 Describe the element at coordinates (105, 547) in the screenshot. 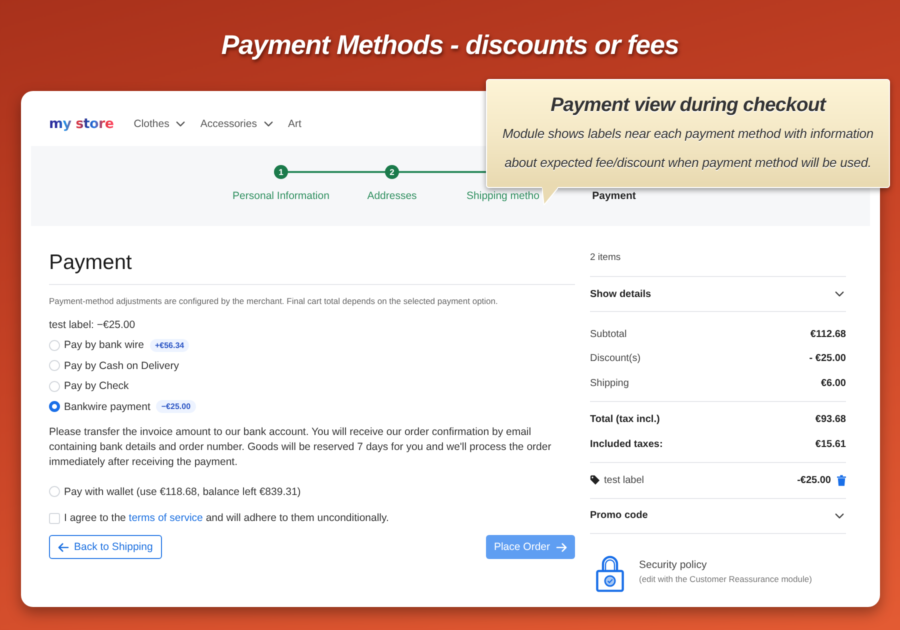

I see `back-button: Back to Shipping` at that location.